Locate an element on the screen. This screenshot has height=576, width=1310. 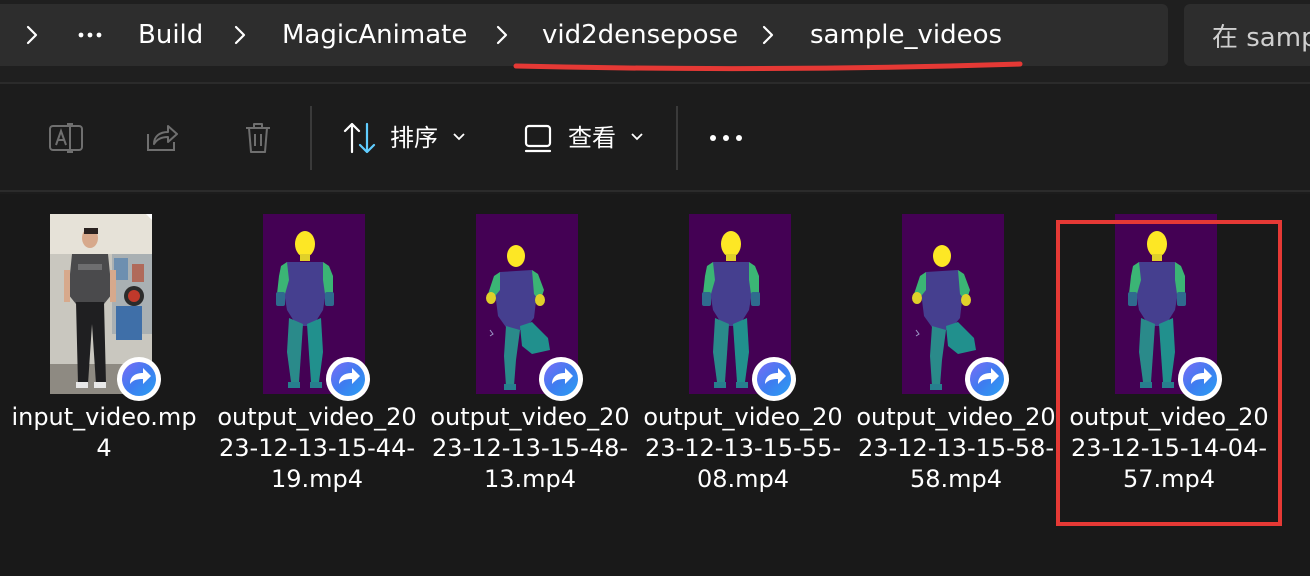
sort-icon is located at coordinates (360, 138).